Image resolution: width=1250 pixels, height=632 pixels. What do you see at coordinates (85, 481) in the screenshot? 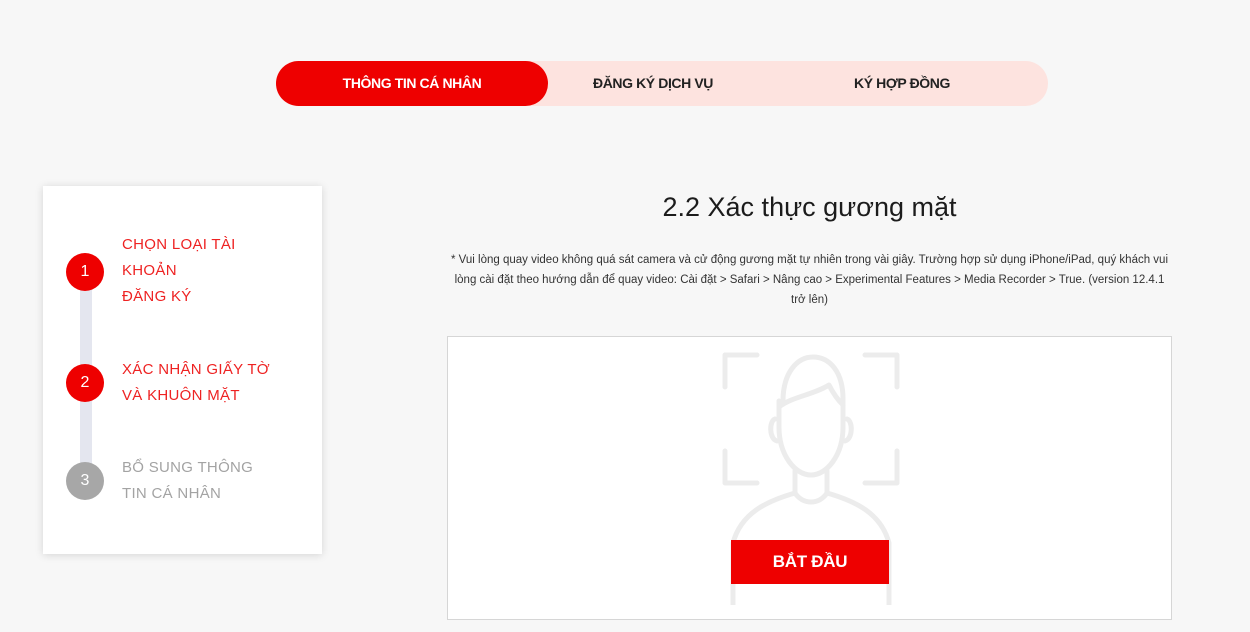
I see `step-3-number: 3` at bounding box center [85, 481].